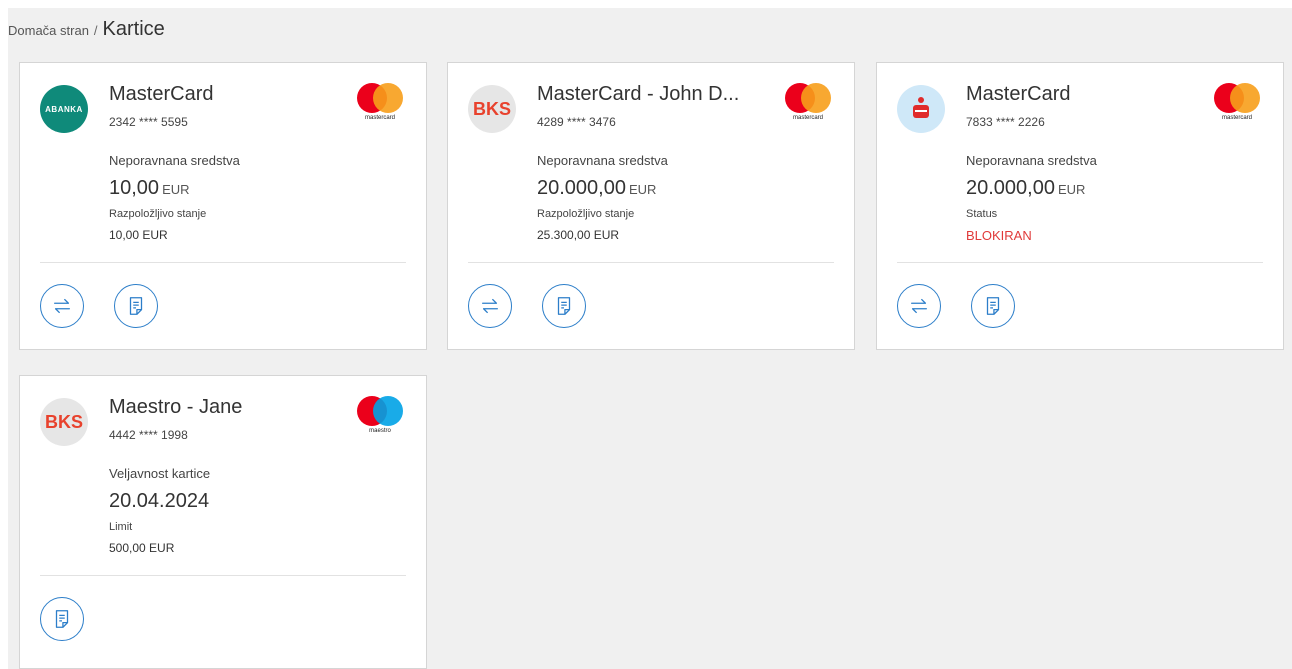 Image resolution: width=1292 pixels, height=669 pixels. I want to click on page-title: Kartice, so click(133, 29).